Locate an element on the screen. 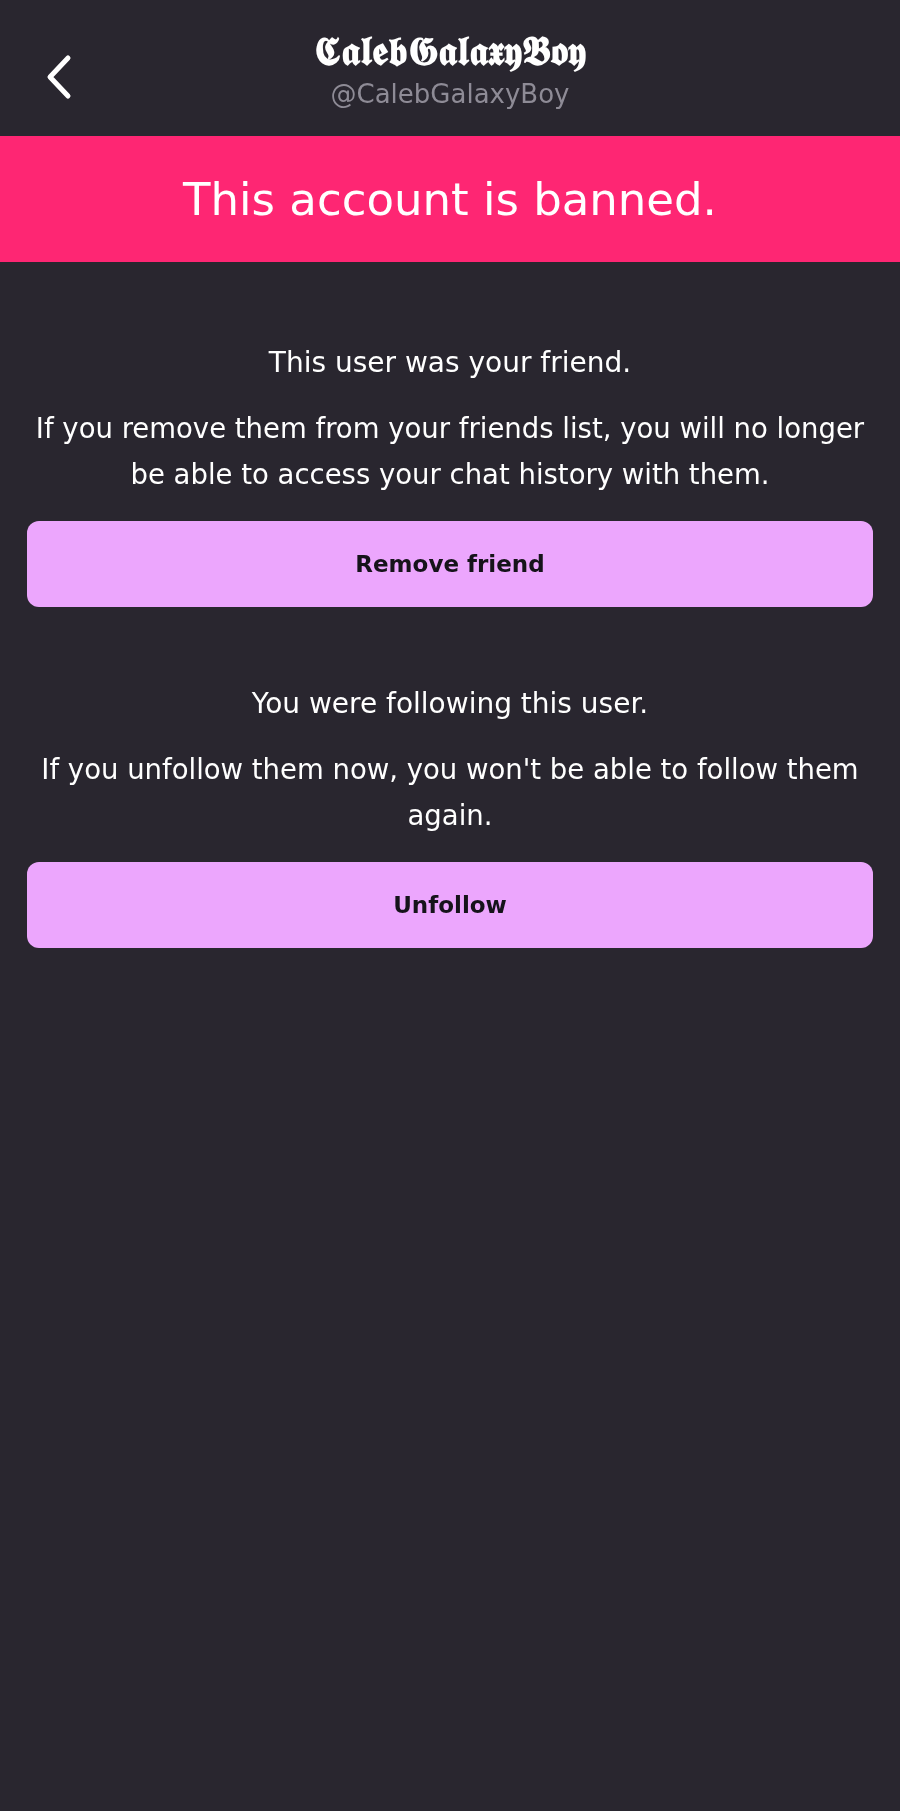  section-description: If you remove them from your friends list, you will no longer be able to access your chat history with them. is located at coordinates (450, 451).